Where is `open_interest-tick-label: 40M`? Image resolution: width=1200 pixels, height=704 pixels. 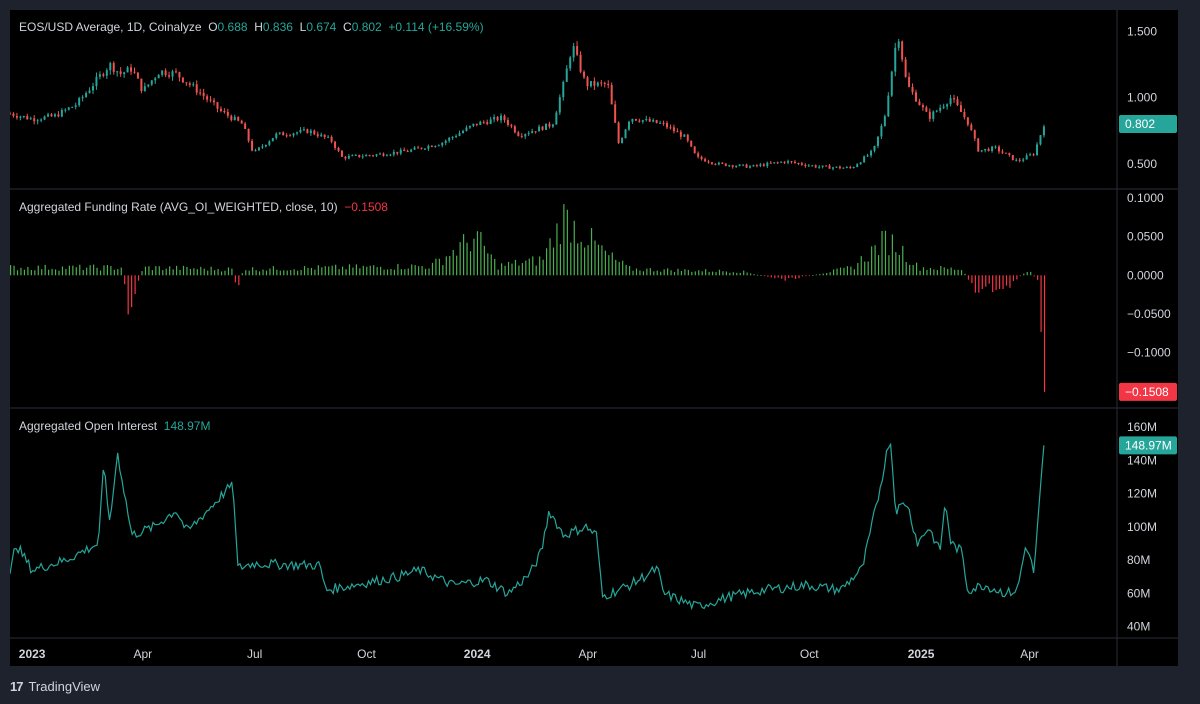 open_interest-tick-label: 40M is located at coordinates (1138, 627).